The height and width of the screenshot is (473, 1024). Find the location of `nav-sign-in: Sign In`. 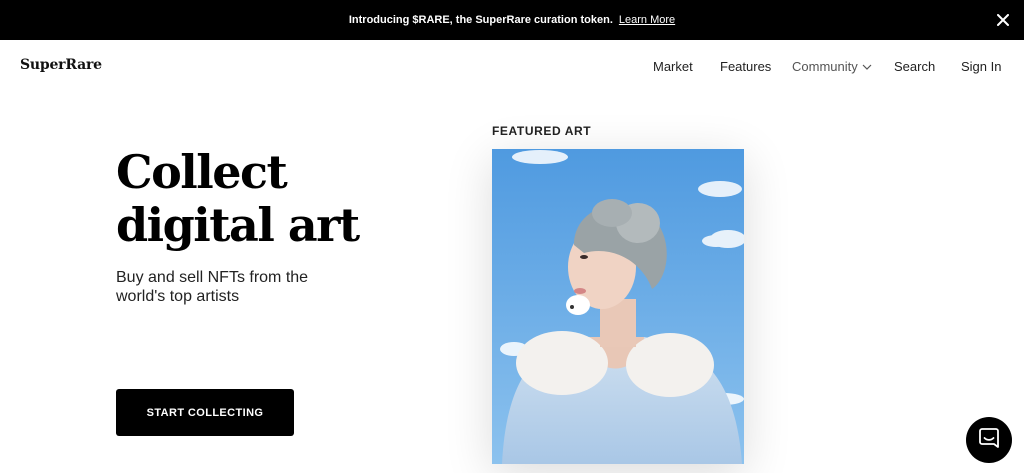

nav-sign-in: Sign In is located at coordinates (981, 66).